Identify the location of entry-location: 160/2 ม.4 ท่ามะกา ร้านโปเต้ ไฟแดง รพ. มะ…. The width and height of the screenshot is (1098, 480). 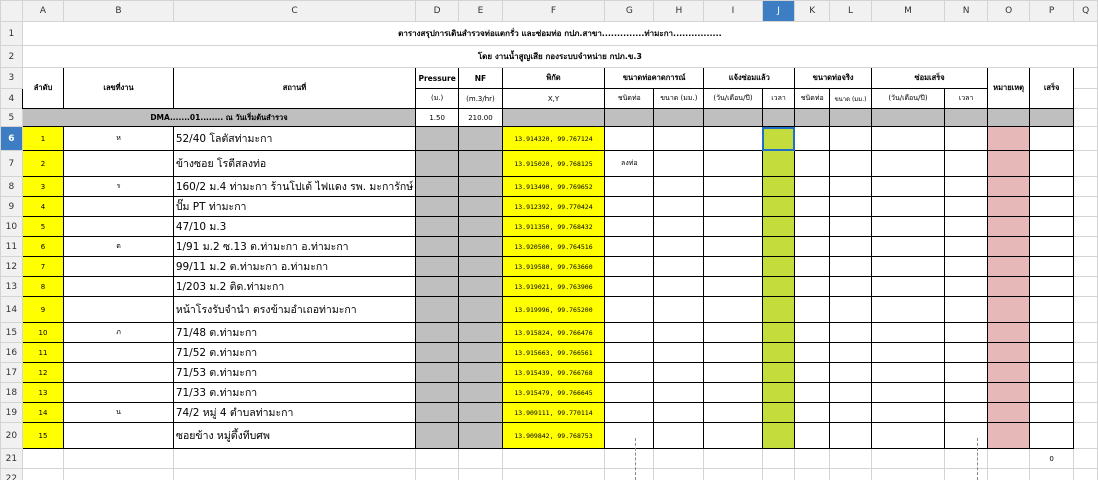
(294, 186).